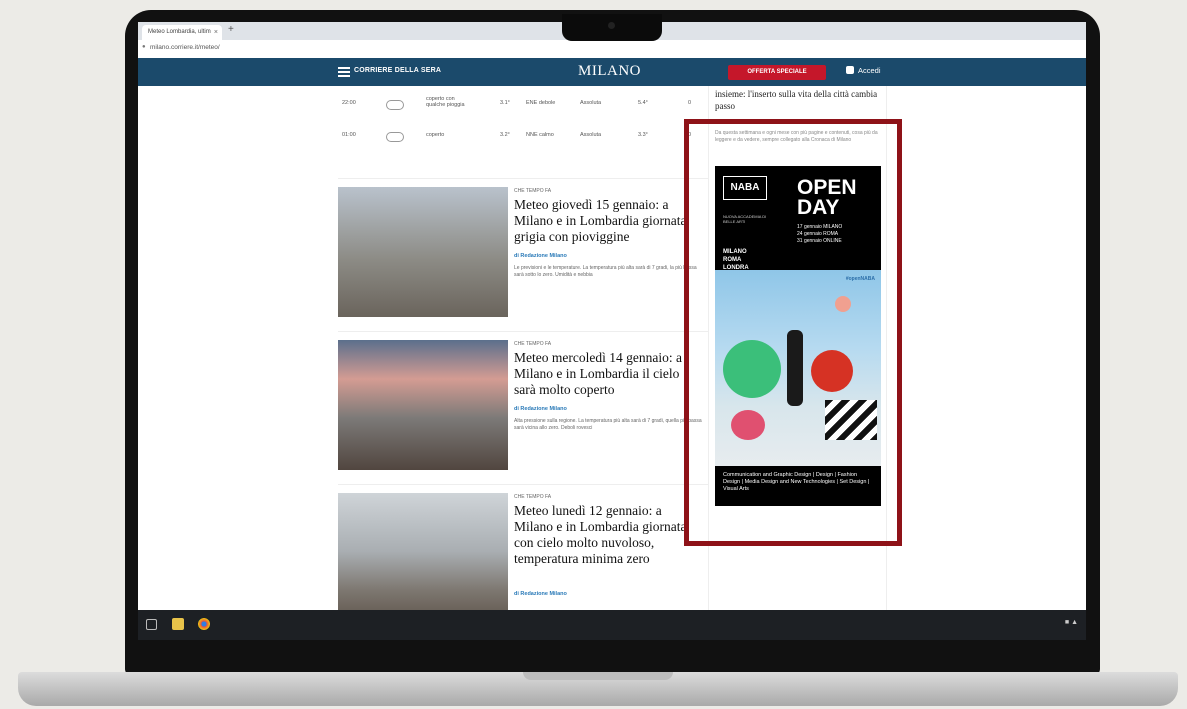 Image resolution: width=1187 pixels, height=709 pixels. Describe the element at coordinates (435, 135) in the screenshot. I see `weather-desc: coperto` at that location.